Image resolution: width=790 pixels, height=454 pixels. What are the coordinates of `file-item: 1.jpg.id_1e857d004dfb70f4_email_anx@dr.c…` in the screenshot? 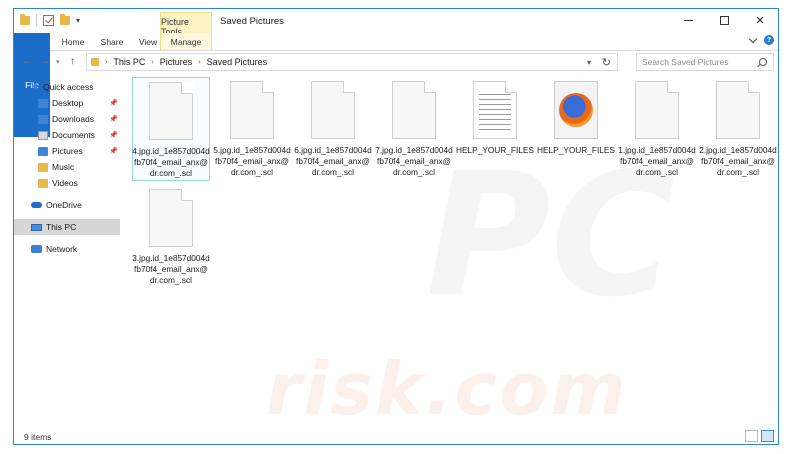 It's located at (657, 129).